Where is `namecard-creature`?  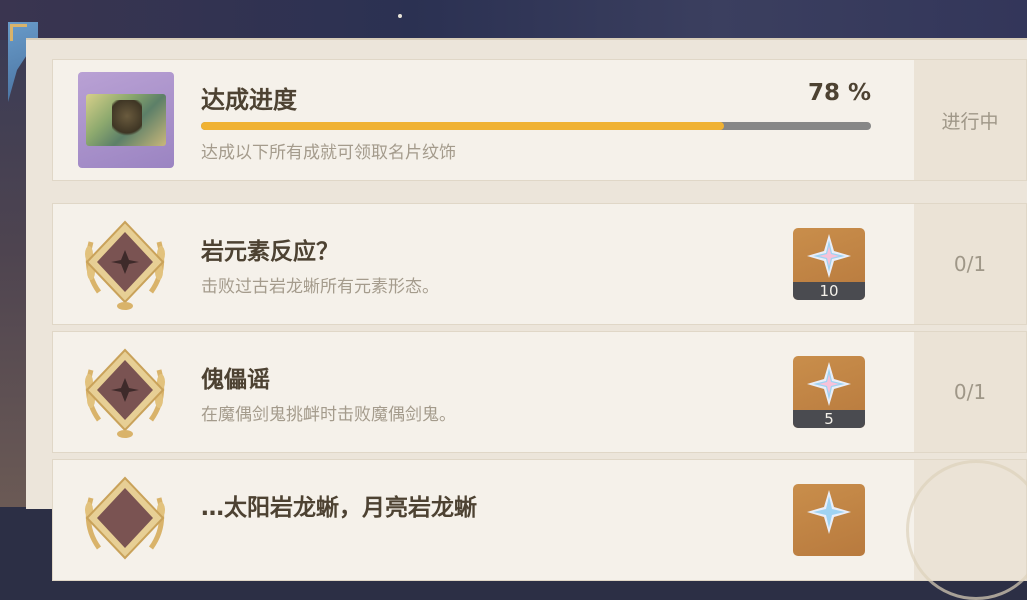 namecard-creature is located at coordinates (127, 120).